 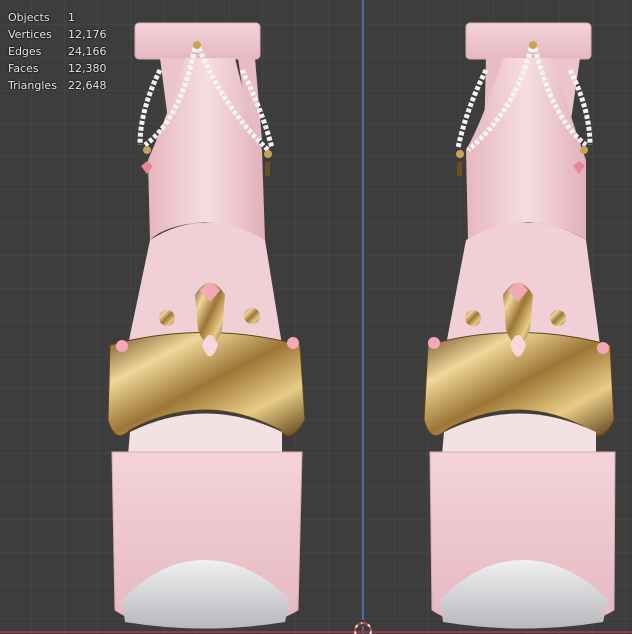 What do you see at coordinates (57, 34) in the screenshot?
I see `stat-row-vertices: Vertices 12,176` at bounding box center [57, 34].